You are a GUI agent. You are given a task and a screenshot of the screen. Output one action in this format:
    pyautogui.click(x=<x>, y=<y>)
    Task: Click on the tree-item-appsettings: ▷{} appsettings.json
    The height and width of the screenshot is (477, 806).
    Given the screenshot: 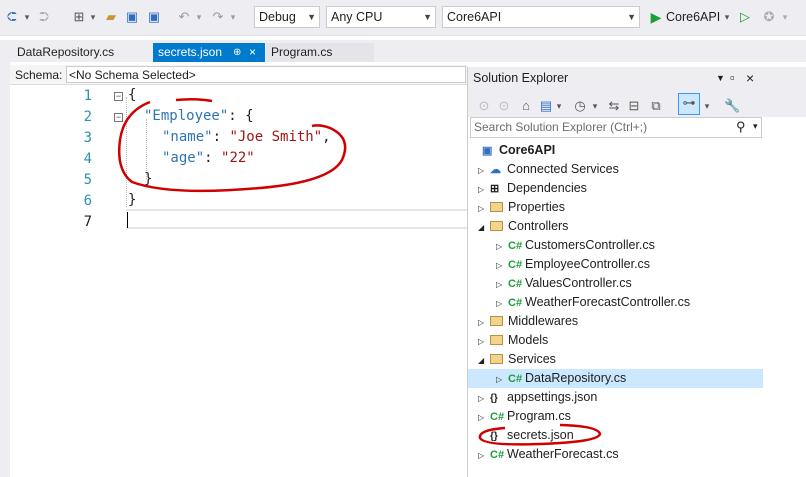 What is the action you would take?
    pyautogui.click(x=537, y=397)
    